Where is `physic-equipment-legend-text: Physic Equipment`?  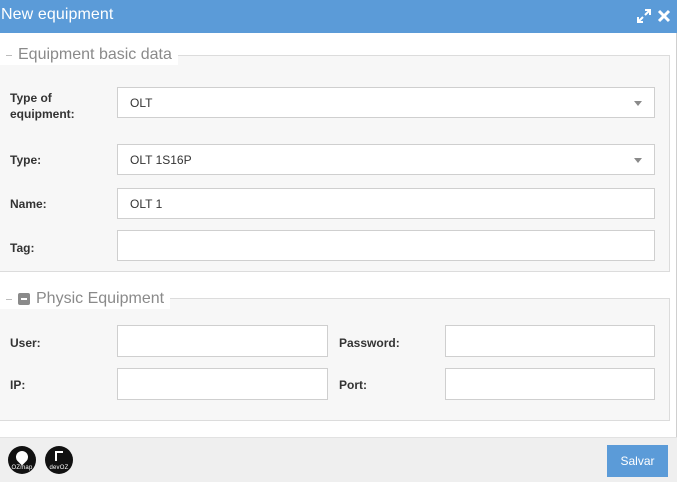 physic-equipment-legend-text: Physic Equipment is located at coordinates (100, 298).